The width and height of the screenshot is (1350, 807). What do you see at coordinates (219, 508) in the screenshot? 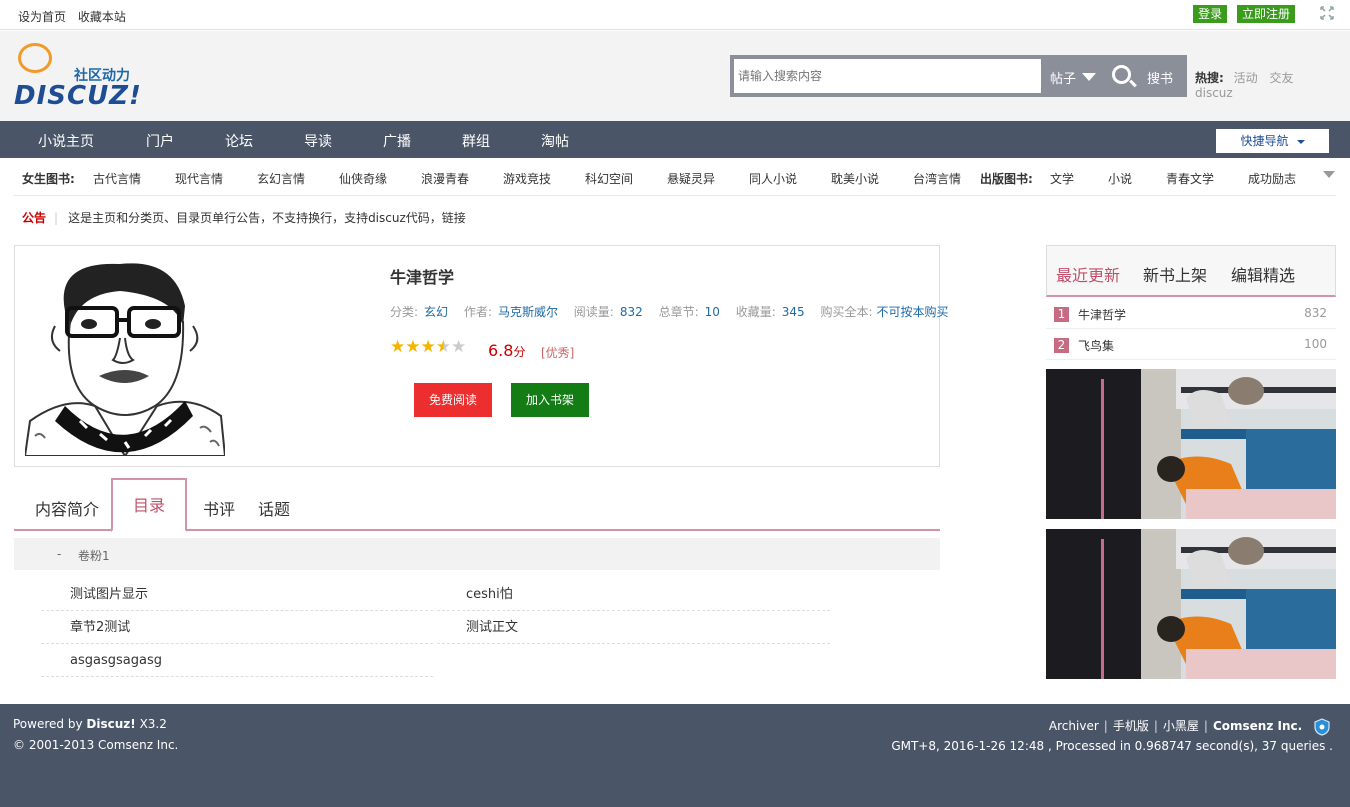
I see `tab-reviews: 书评` at bounding box center [219, 508].